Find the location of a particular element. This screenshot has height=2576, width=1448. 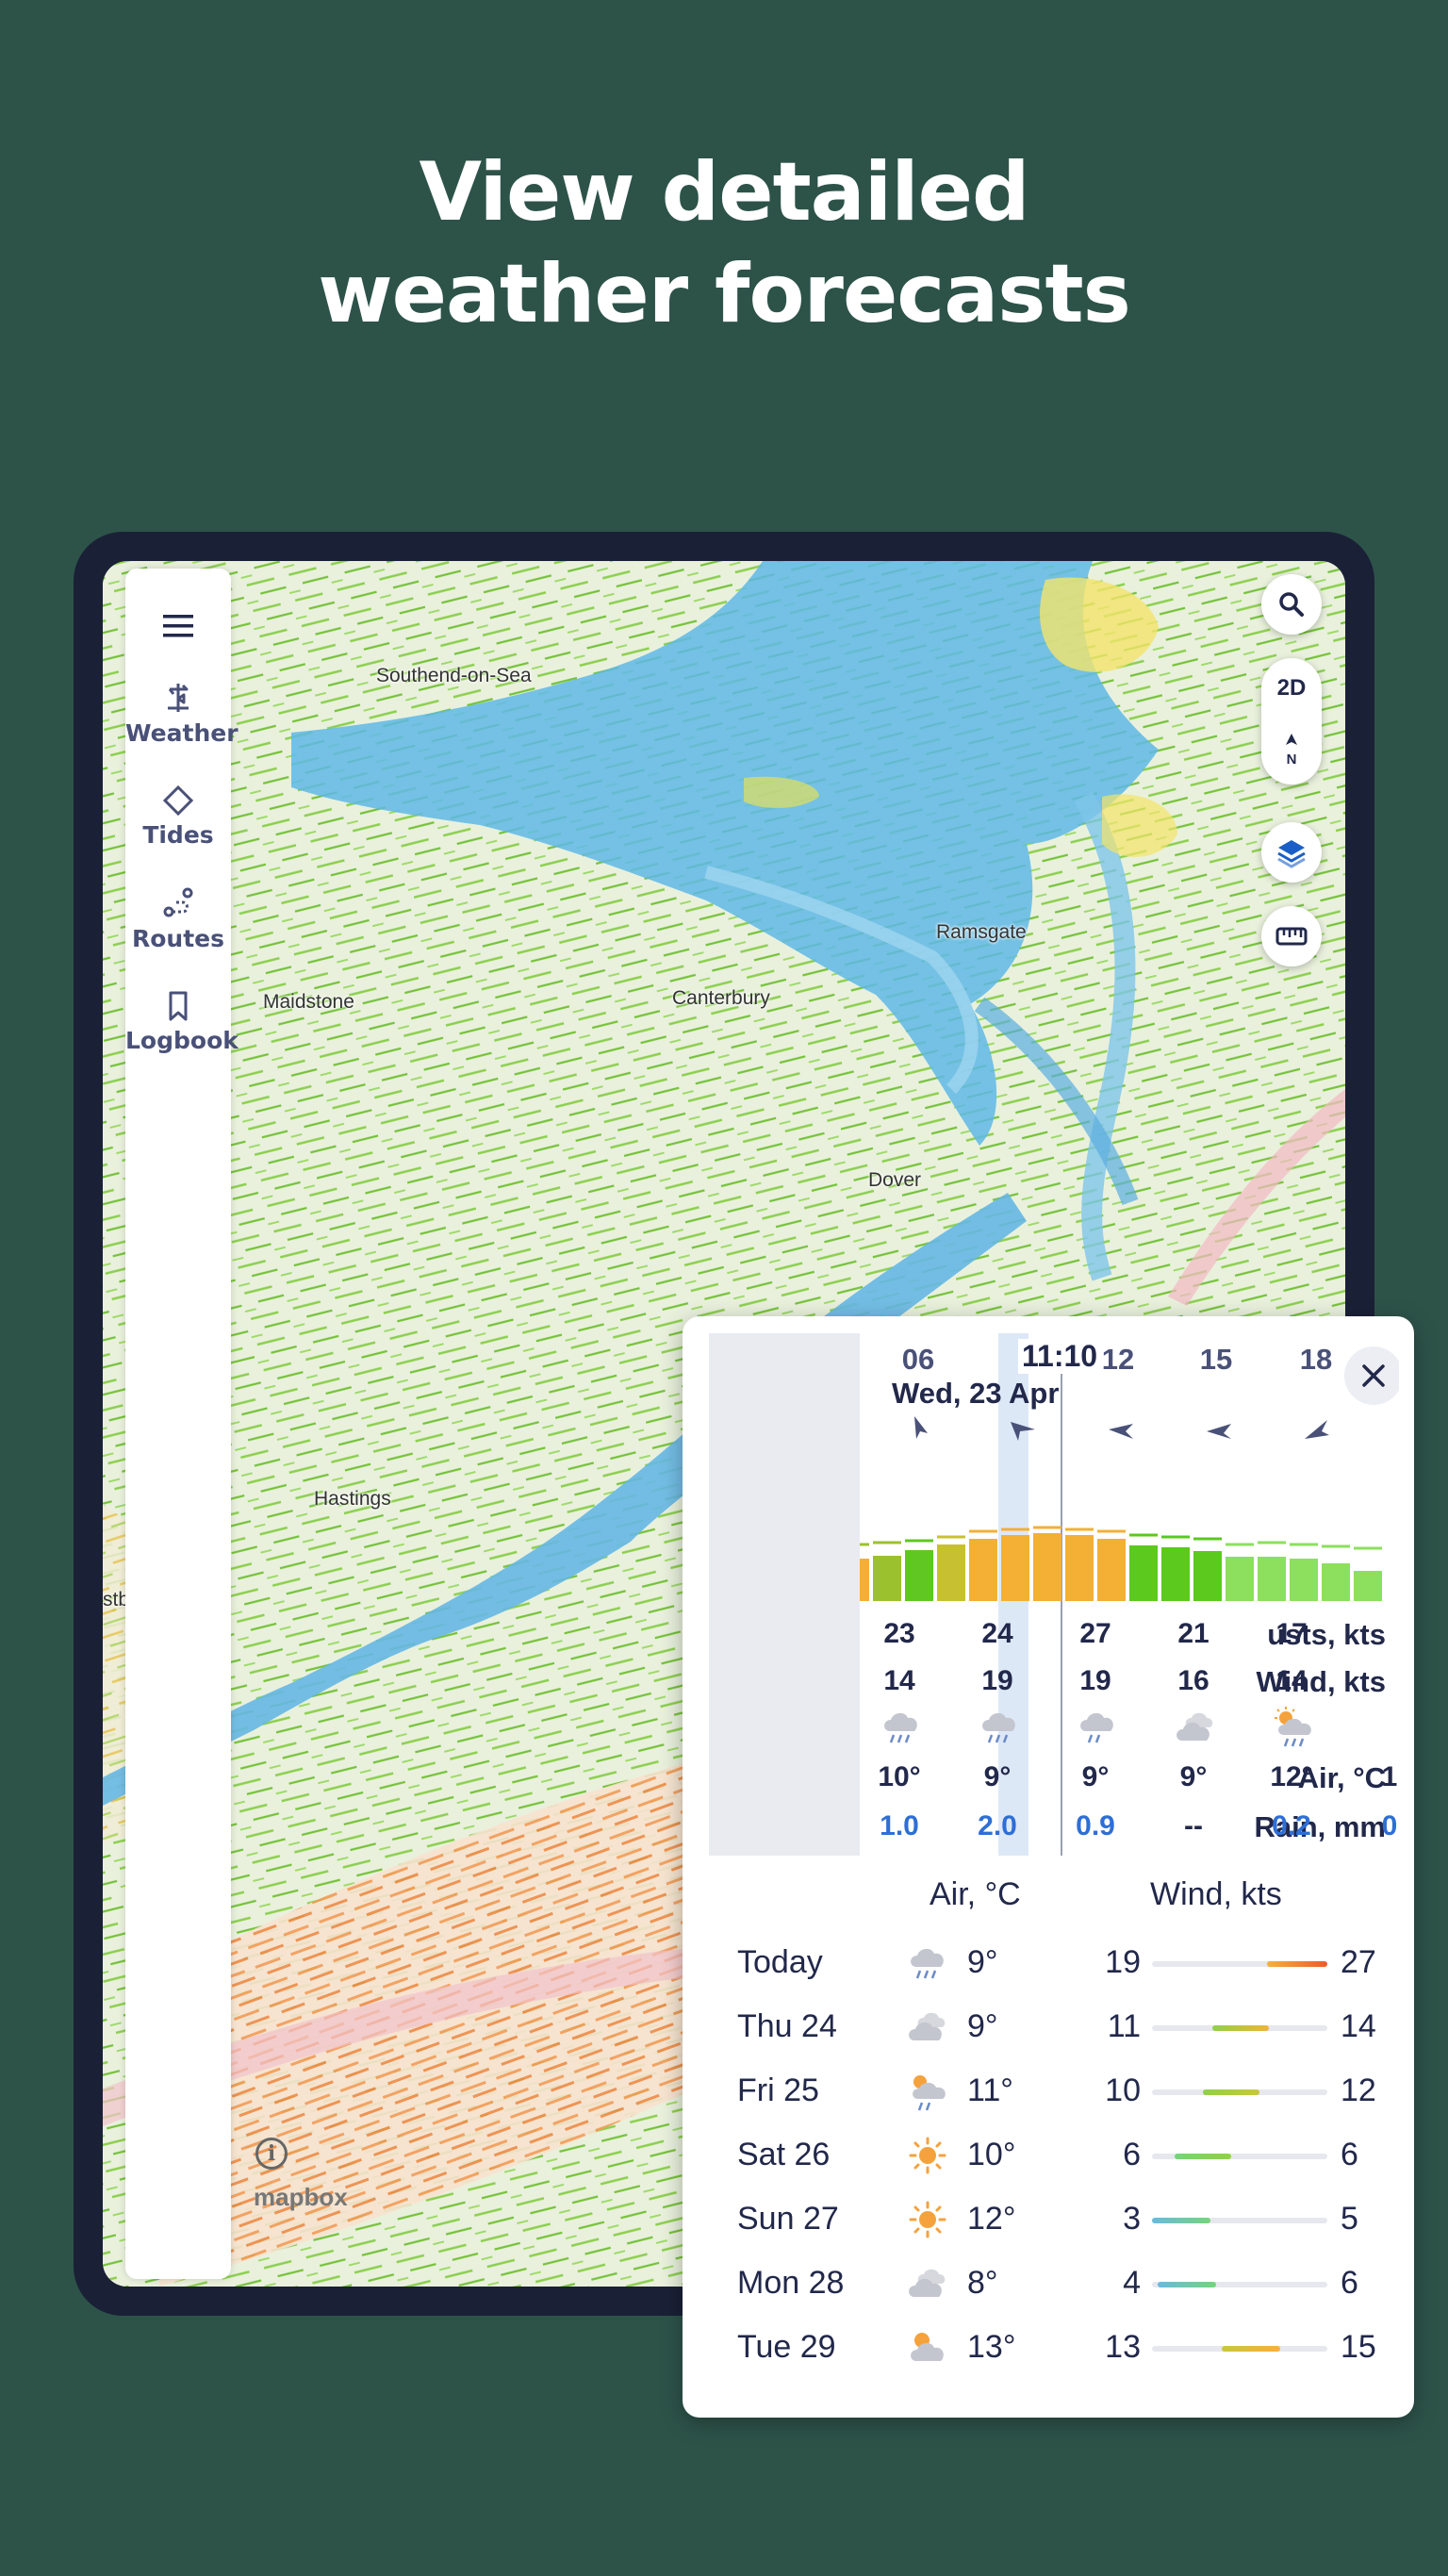

hour-label: 06 is located at coordinates (918, 1359).